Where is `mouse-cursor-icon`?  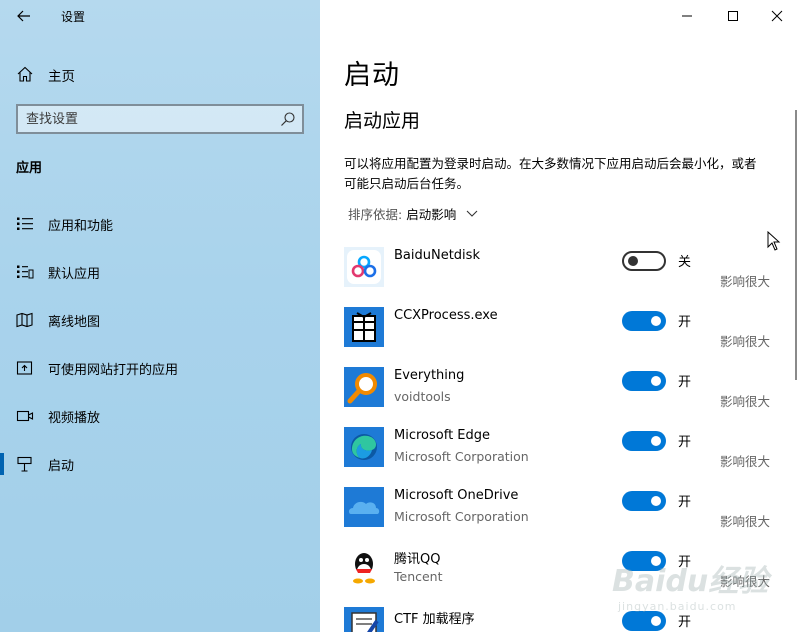
mouse-cursor-icon is located at coordinates (774, 241).